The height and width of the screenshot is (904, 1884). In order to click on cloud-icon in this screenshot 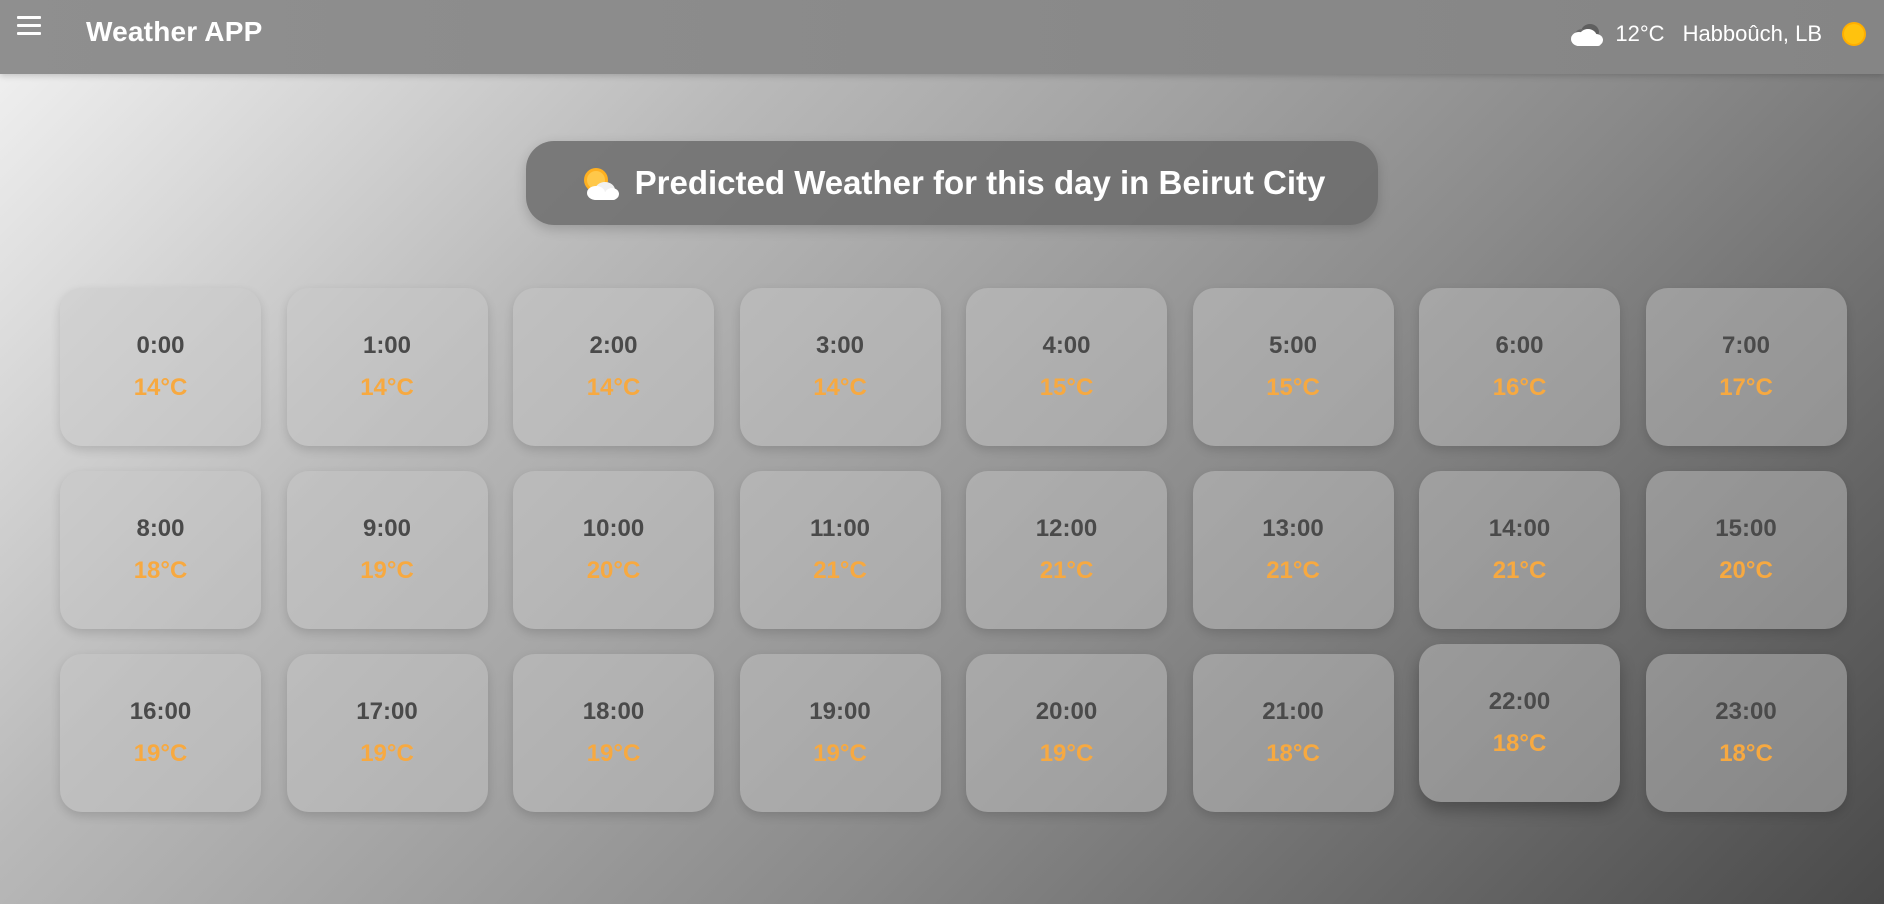, I will do `click(1587, 35)`.